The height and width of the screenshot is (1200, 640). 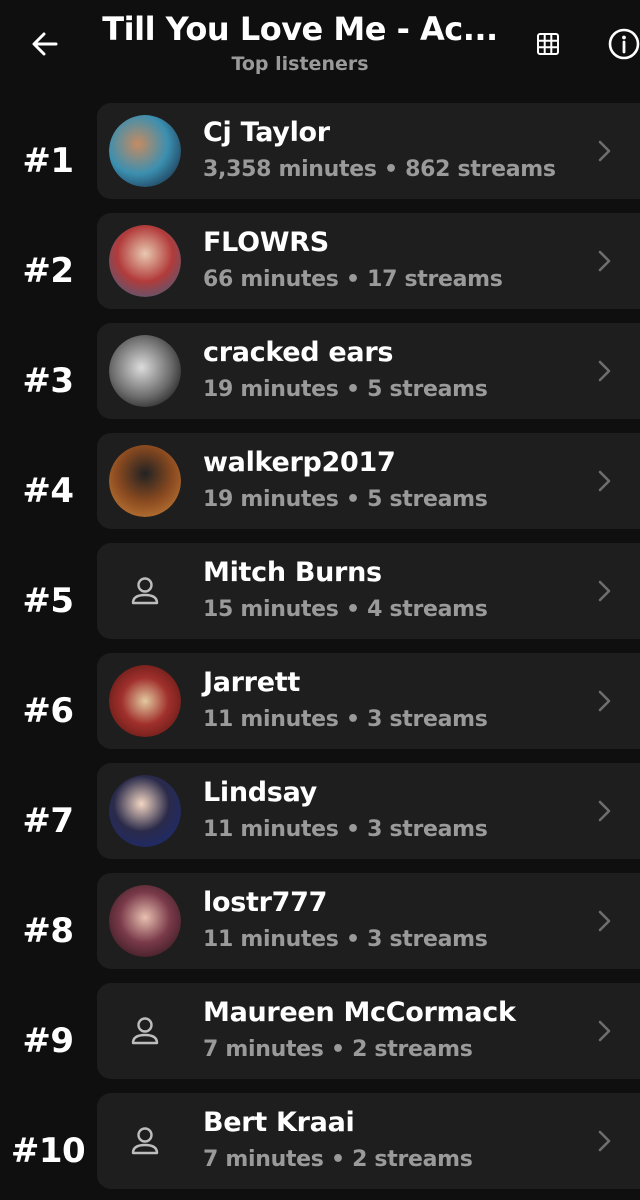 I want to click on listener-stats: 66 minutes • 17 streams, so click(x=353, y=279).